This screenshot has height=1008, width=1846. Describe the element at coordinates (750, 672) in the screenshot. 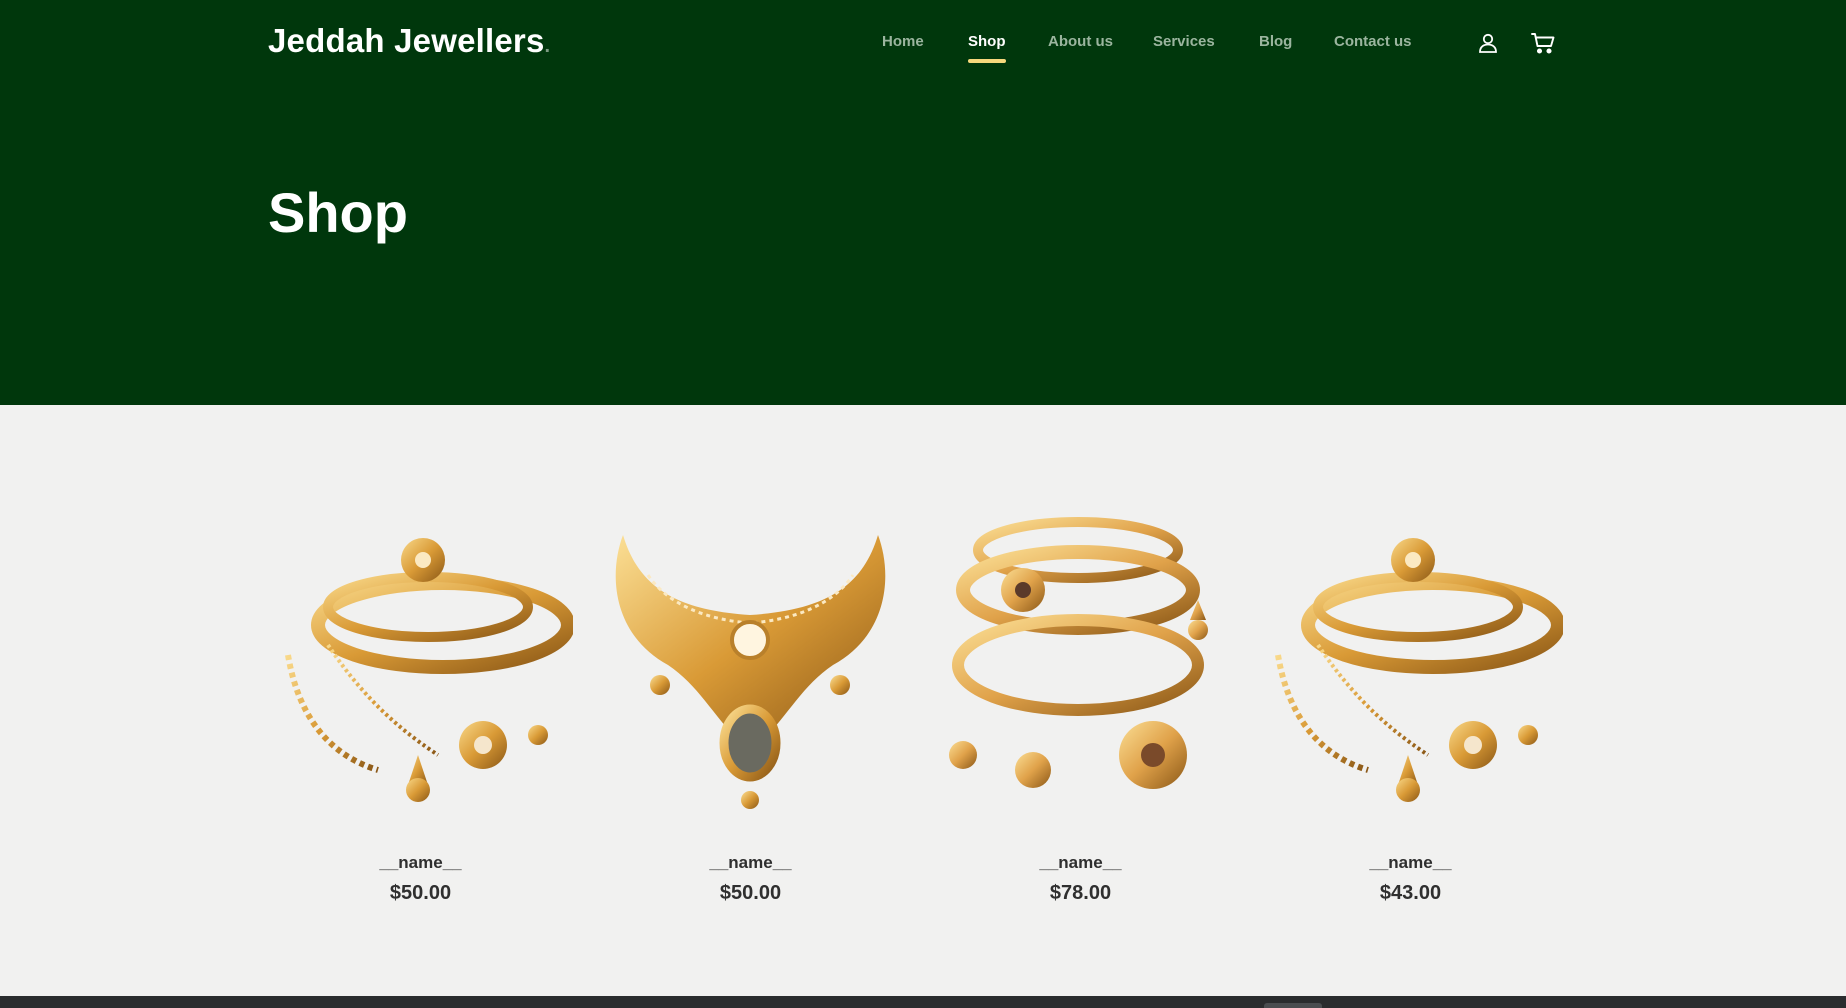

I see `gold-necklace-image` at that location.